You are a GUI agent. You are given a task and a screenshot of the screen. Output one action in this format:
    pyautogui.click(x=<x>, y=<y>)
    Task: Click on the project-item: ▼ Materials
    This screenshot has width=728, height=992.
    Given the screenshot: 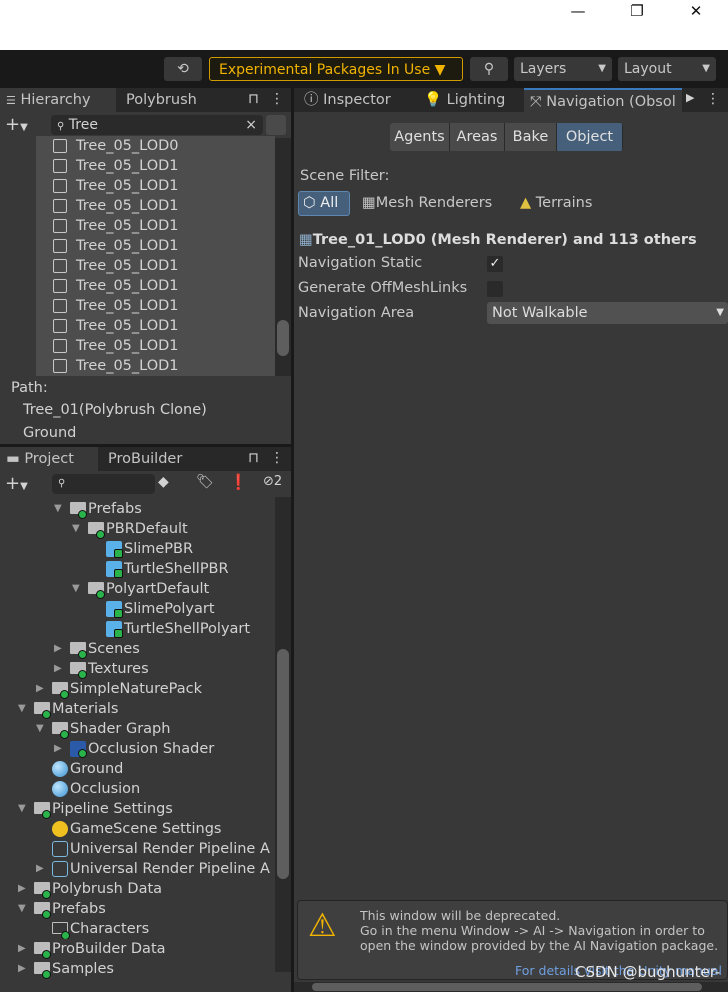 What is the action you would take?
    pyautogui.click(x=137, y=709)
    